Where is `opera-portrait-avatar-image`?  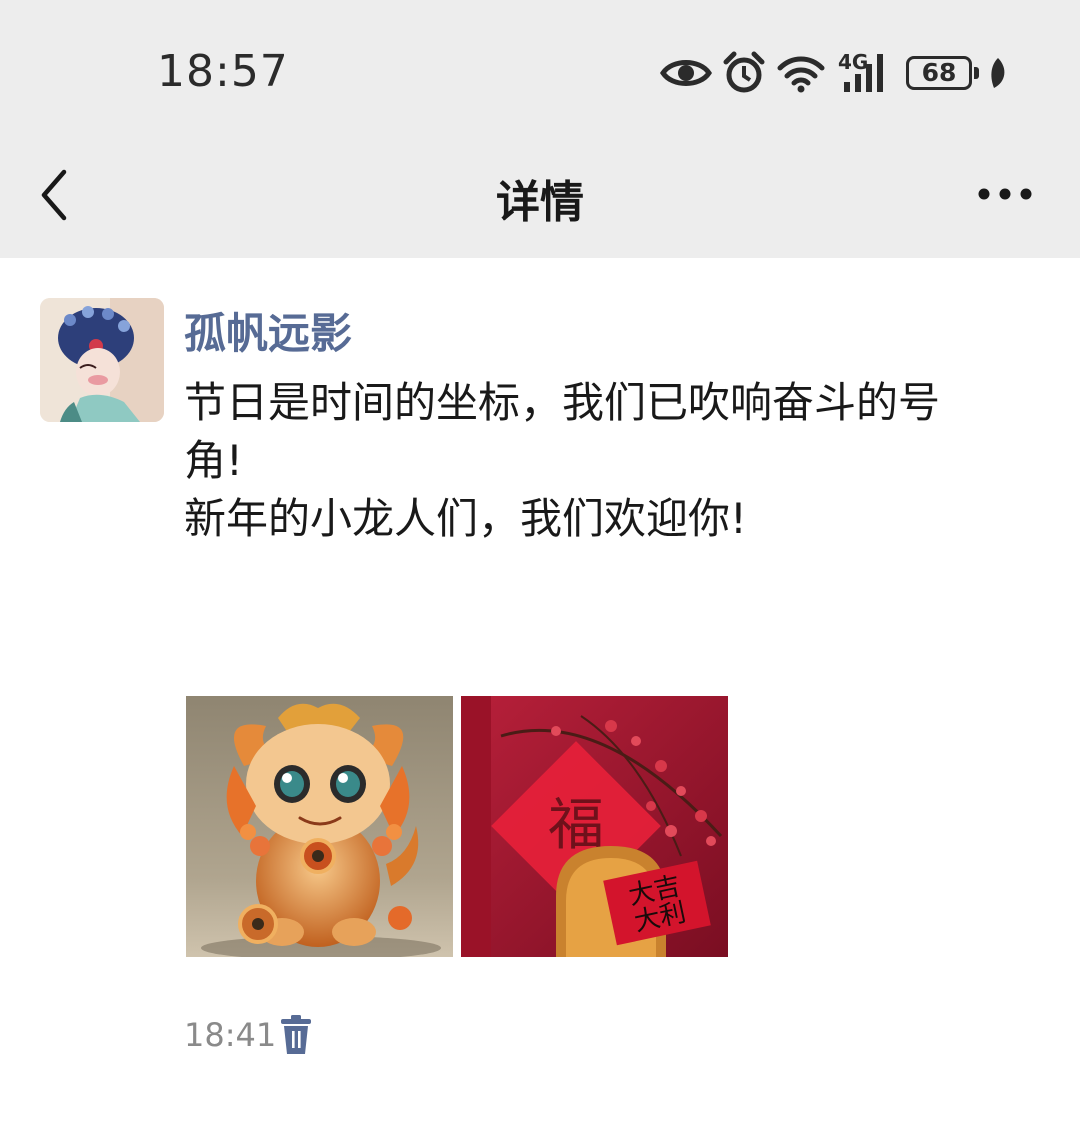
opera-portrait-avatar-image is located at coordinates (102, 360).